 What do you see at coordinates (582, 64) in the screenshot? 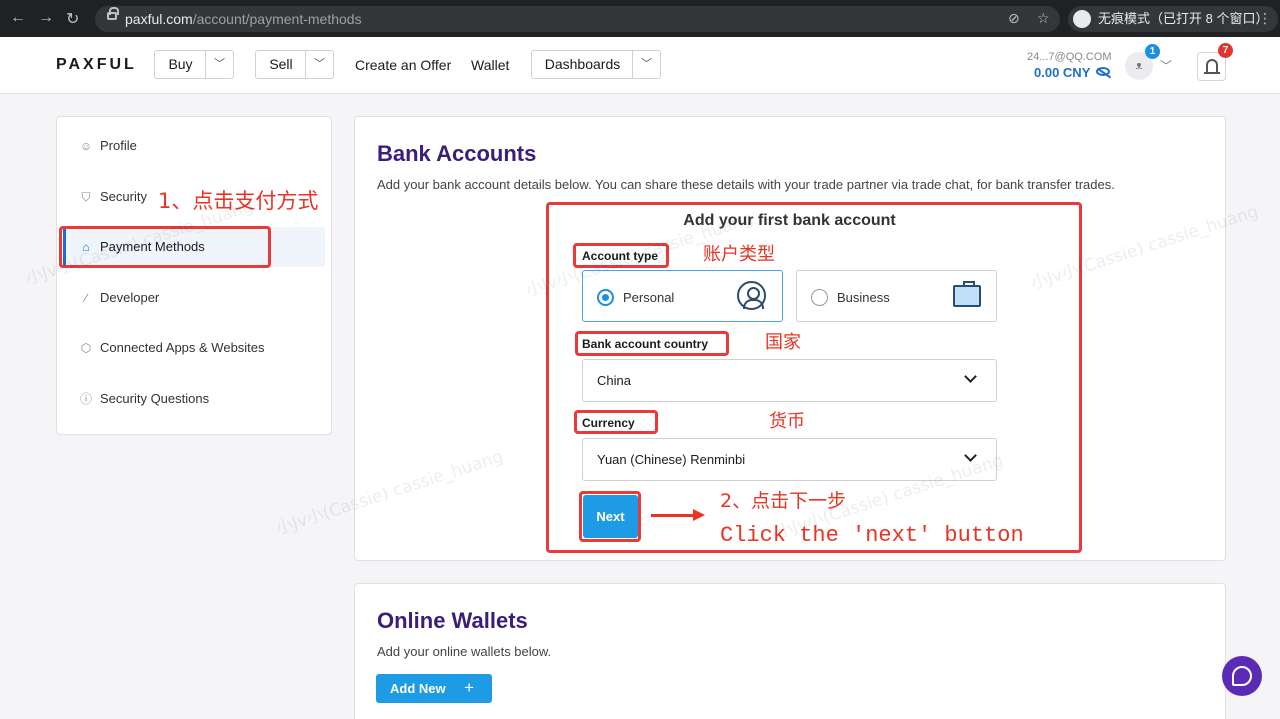
I see `dashboards-button: Dashboards` at bounding box center [582, 64].